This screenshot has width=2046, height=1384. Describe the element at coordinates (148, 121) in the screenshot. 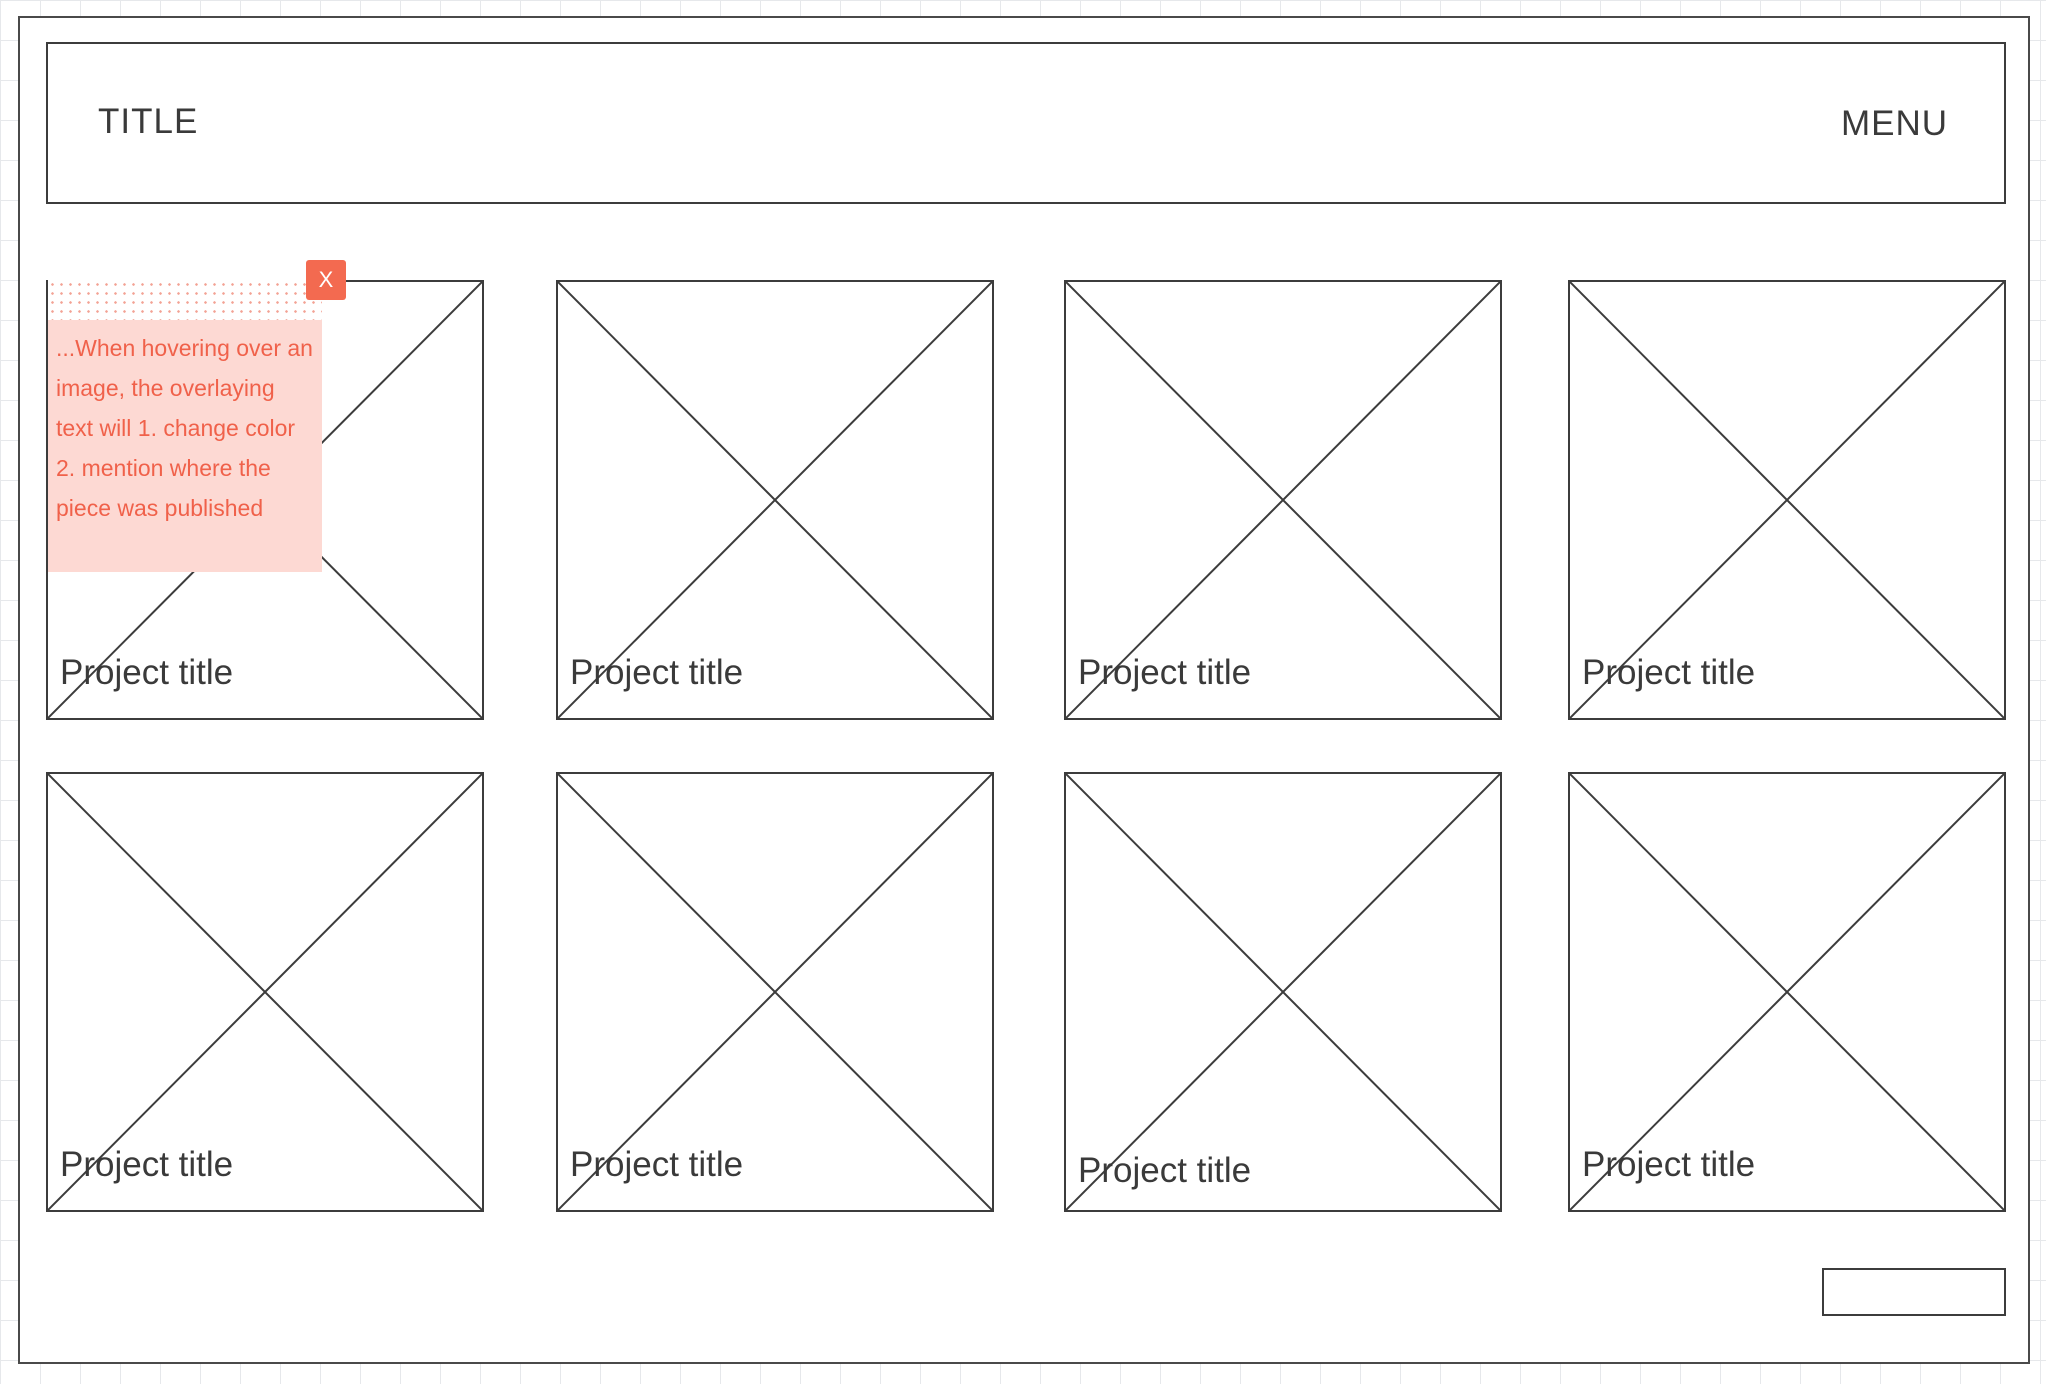

I see `site-title: TITLE` at that location.